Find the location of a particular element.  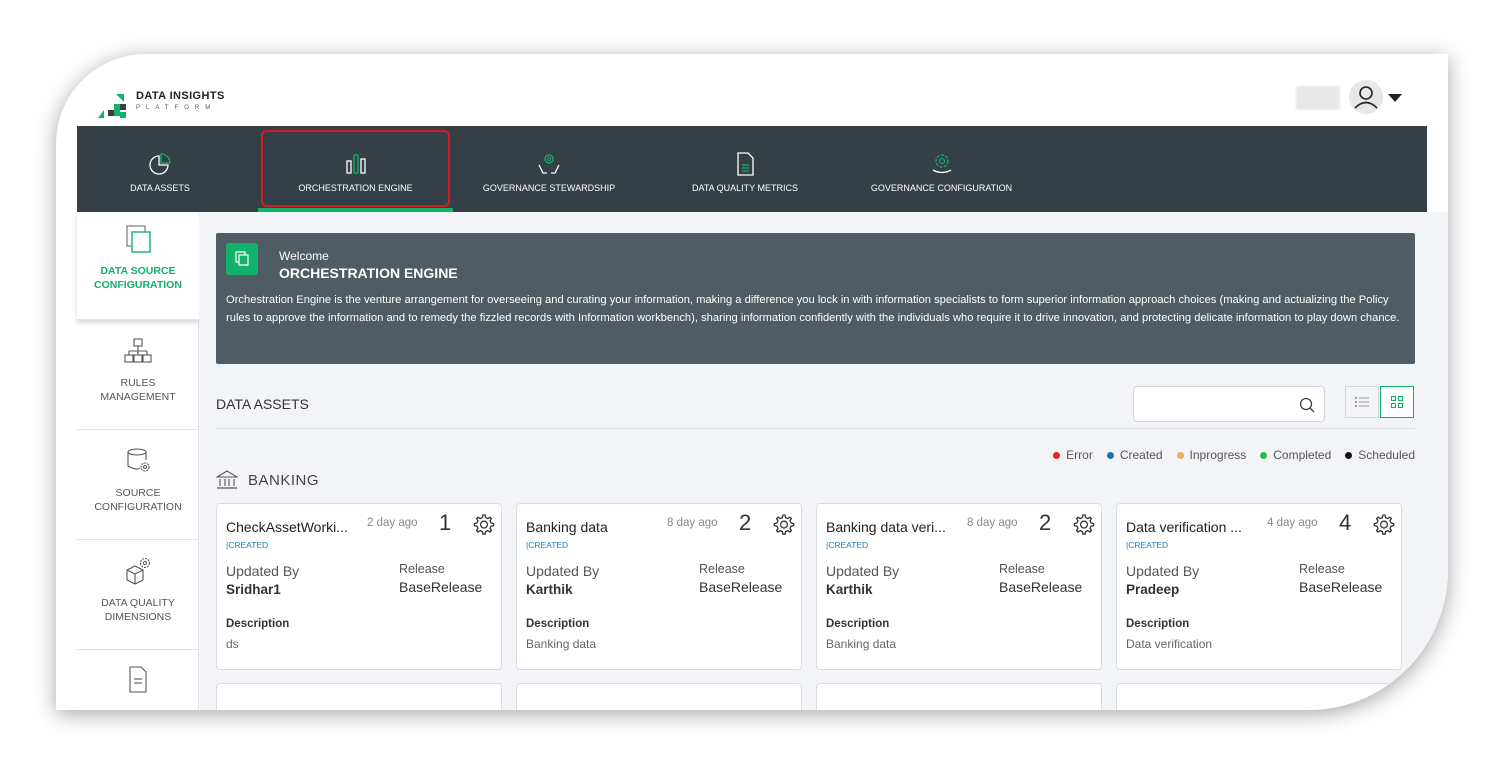

legend-label: Inprogress is located at coordinates (1218, 455).